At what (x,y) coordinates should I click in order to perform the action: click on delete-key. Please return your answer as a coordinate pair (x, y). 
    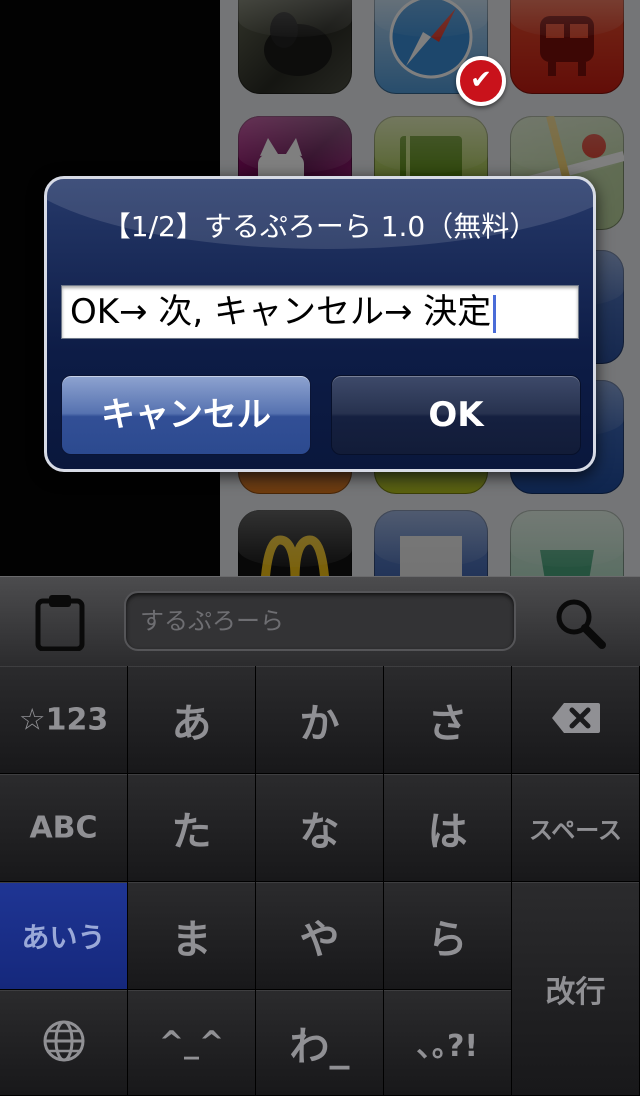
    Looking at the image, I should click on (576, 720).